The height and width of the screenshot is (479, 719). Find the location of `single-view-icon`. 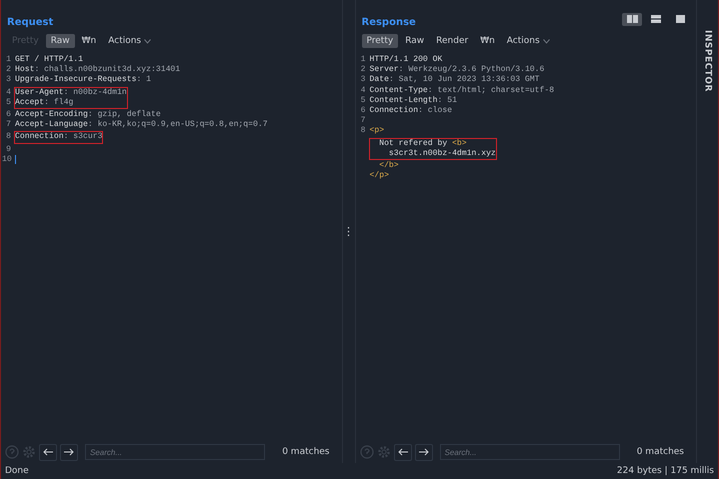

single-view-icon is located at coordinates (680, 19).